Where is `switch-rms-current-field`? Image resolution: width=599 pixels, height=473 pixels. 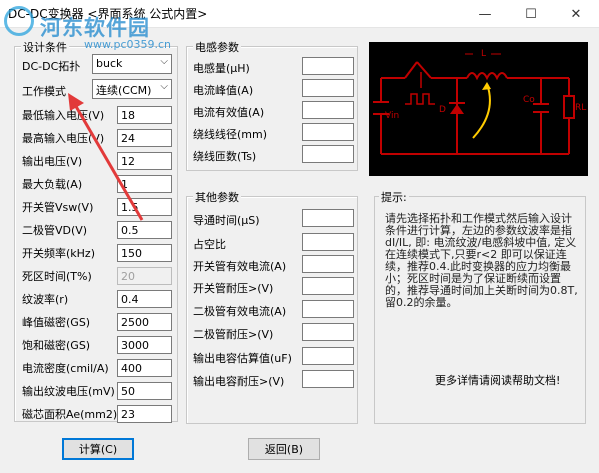 switch-rms-current-field is located at coordinates (328, 264).